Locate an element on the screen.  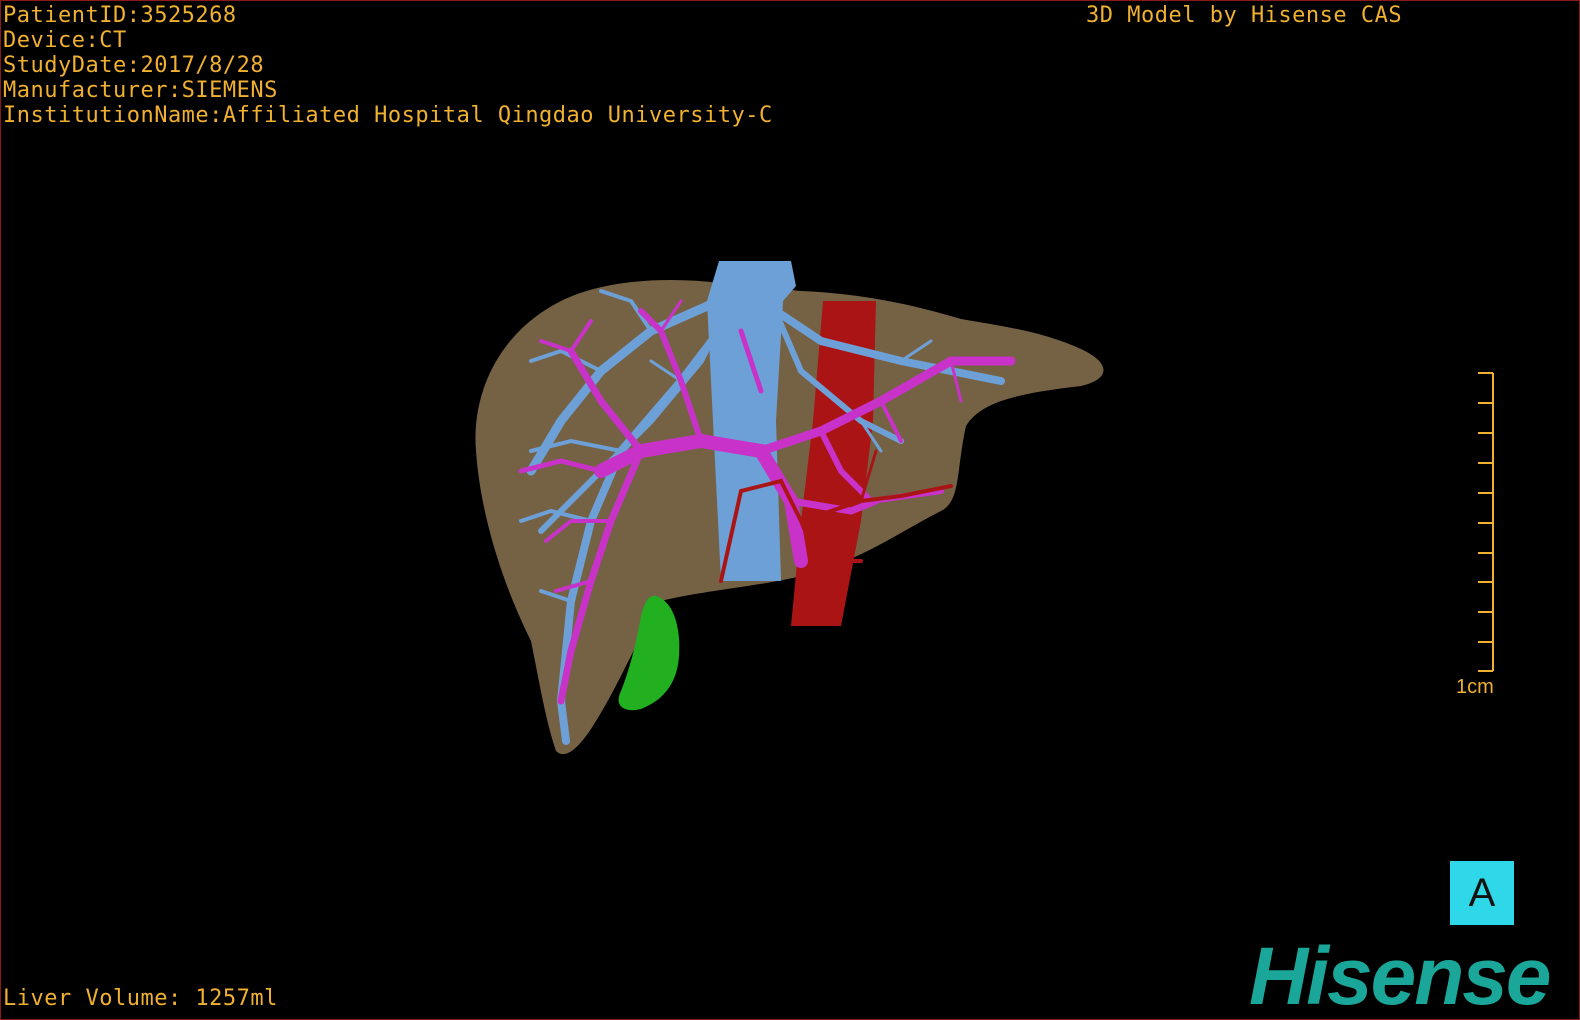
scale-bar-label: 1cm is located at coordinates (1475, 687).